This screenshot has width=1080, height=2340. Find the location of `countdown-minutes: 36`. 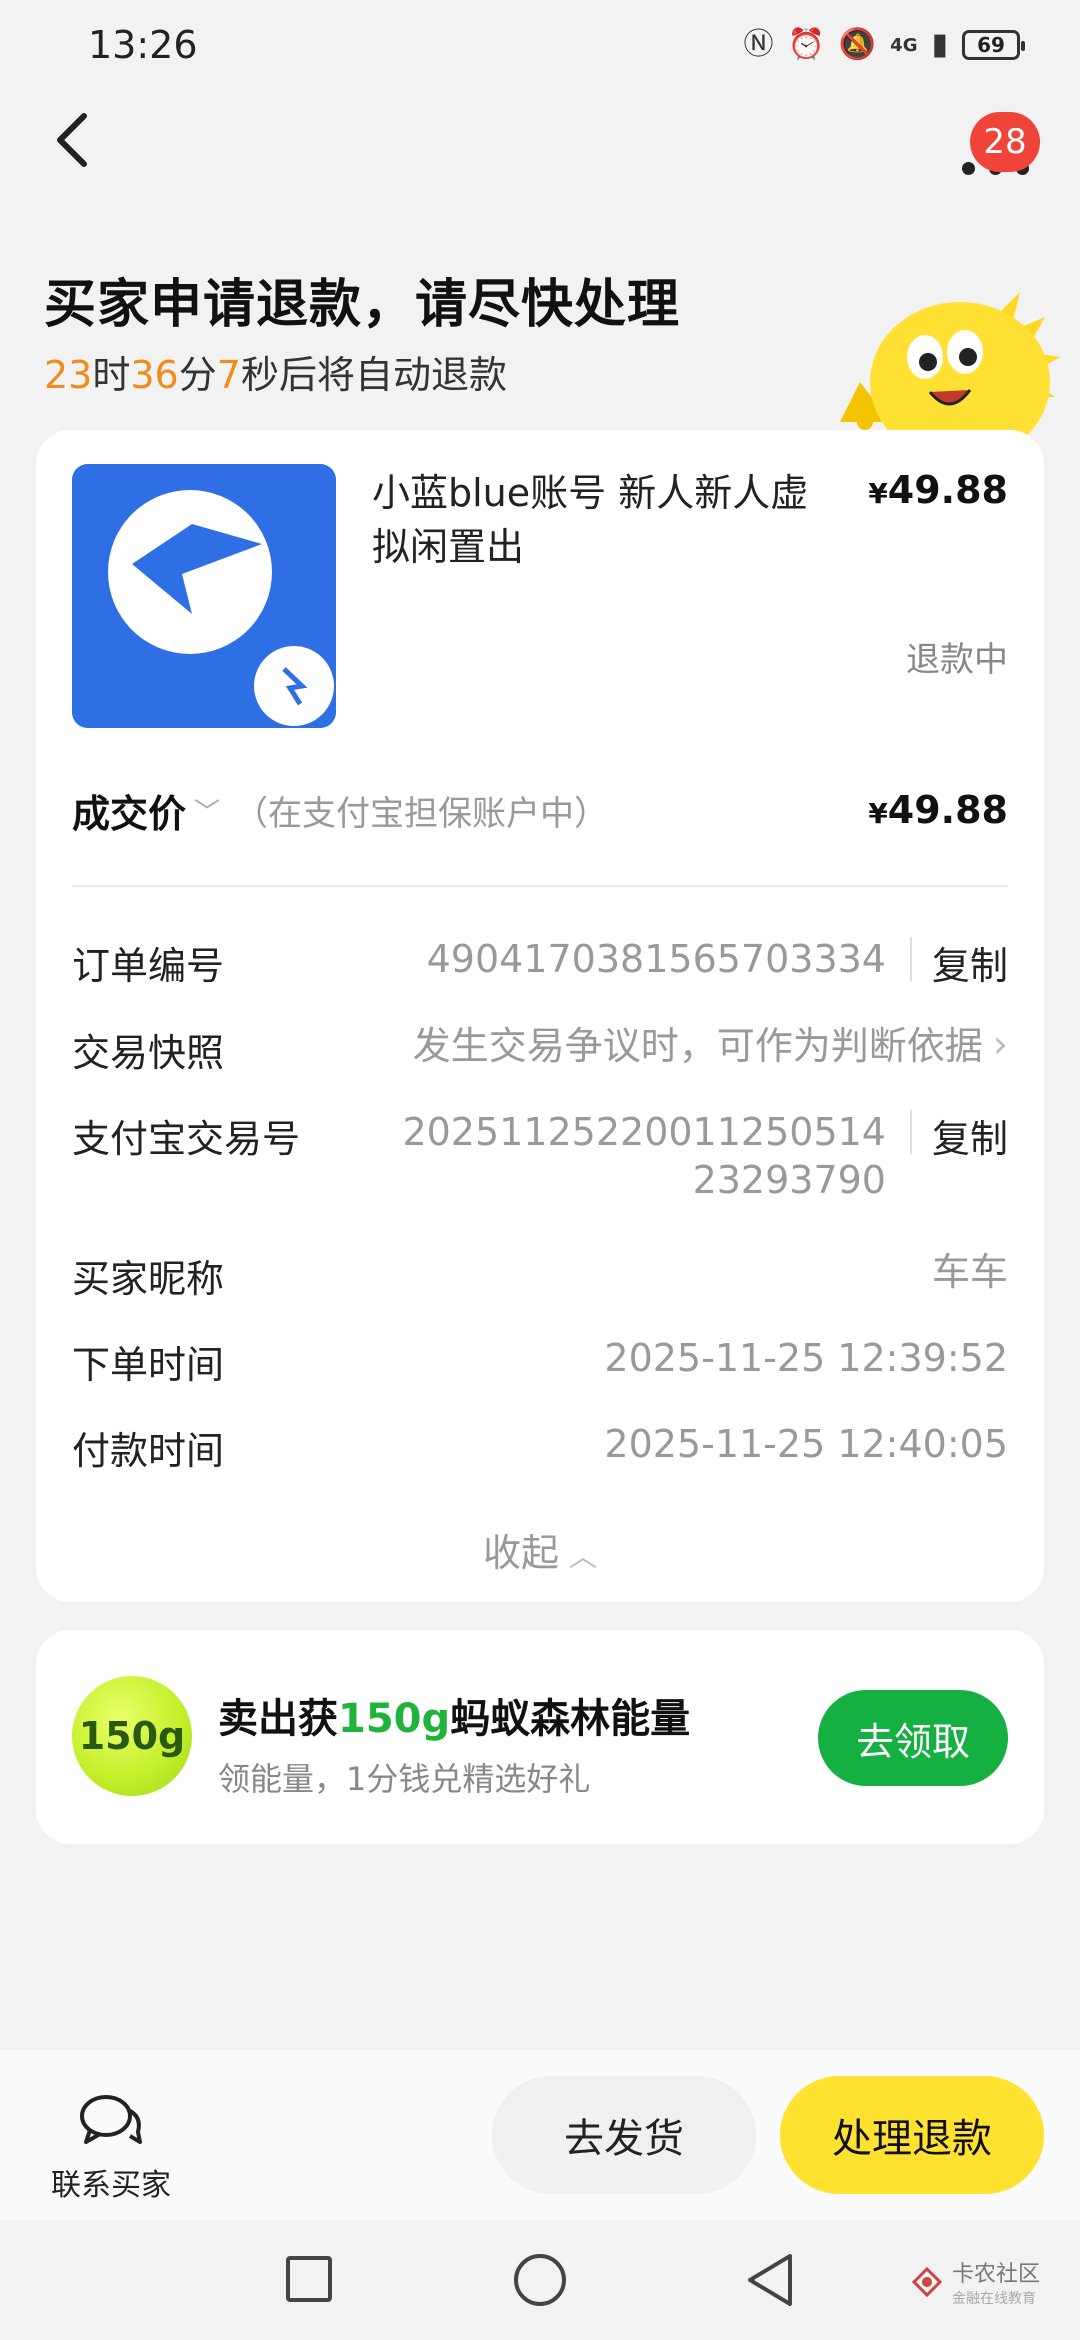

countdown-minutes: 36 is located at coordinates (154, 375).